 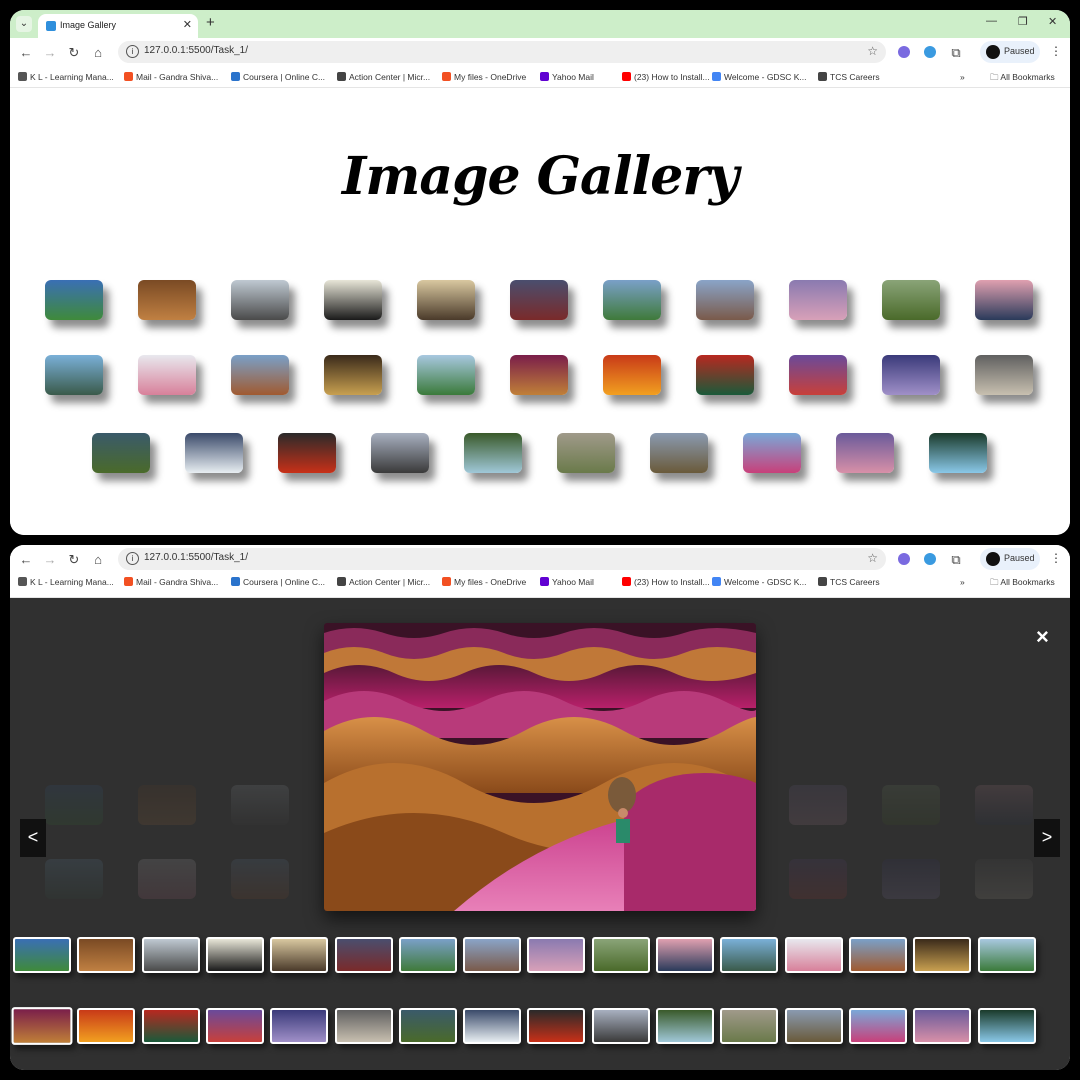 What do you see at coordinates (299, 1026) in the screenshot?
I see `strip-thumbnail-planet-night` at bounding box center [299, 1026].